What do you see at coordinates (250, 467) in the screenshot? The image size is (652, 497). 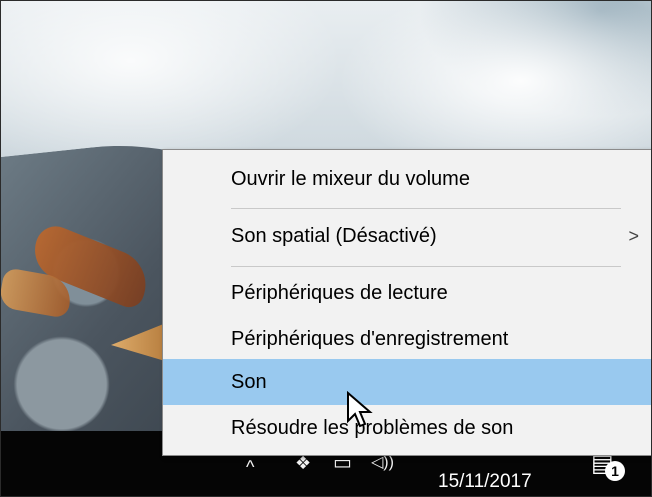 I see `chevron-up-icon: ^` at bounding box center [250, 467].